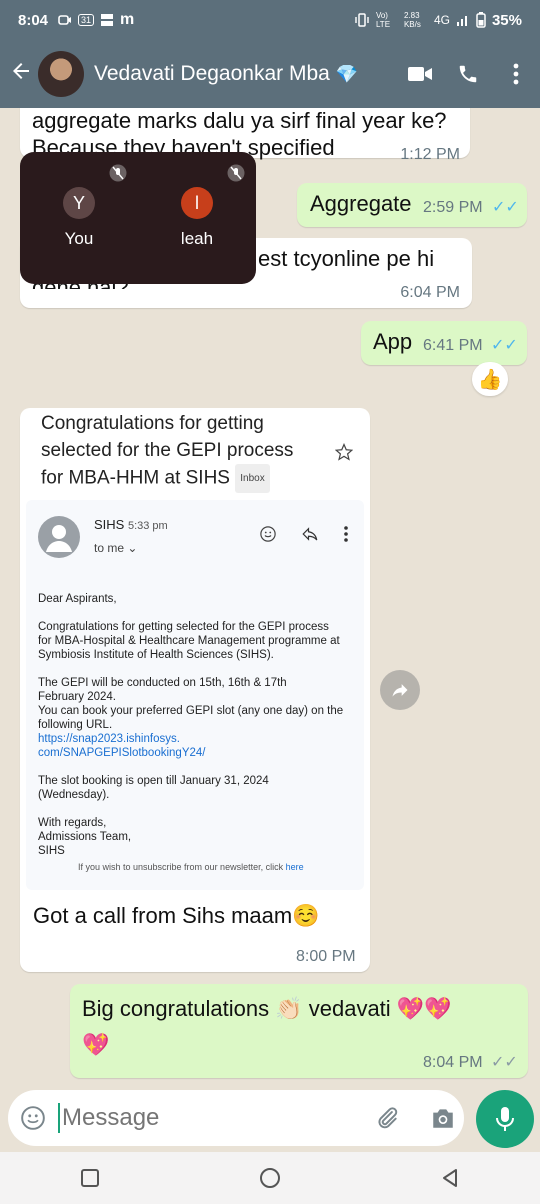 The height and width of the screenshot is (1204, 540). I want to click on net-speed: 2.83 KB/s, so click(412, 20).